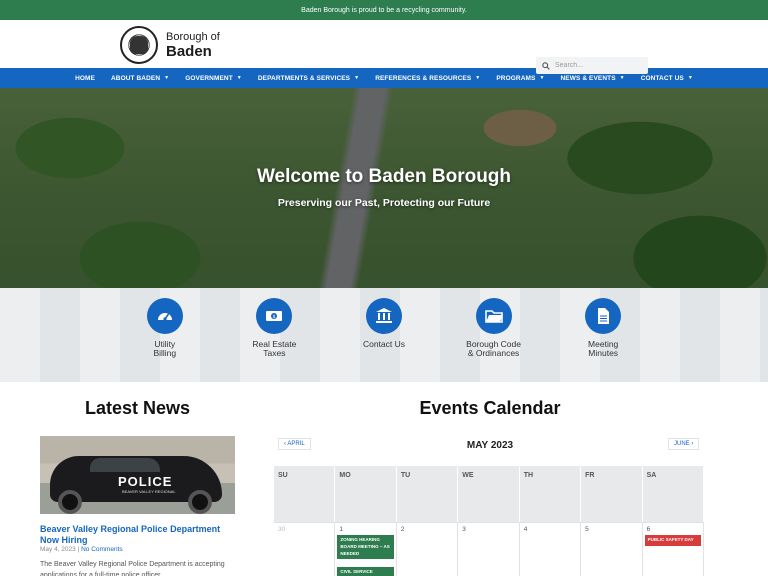 Image resolution: width=768 pixels, height=576 pixels. I want to click on news-post-date: May 4, 2023, so click(58, 549).